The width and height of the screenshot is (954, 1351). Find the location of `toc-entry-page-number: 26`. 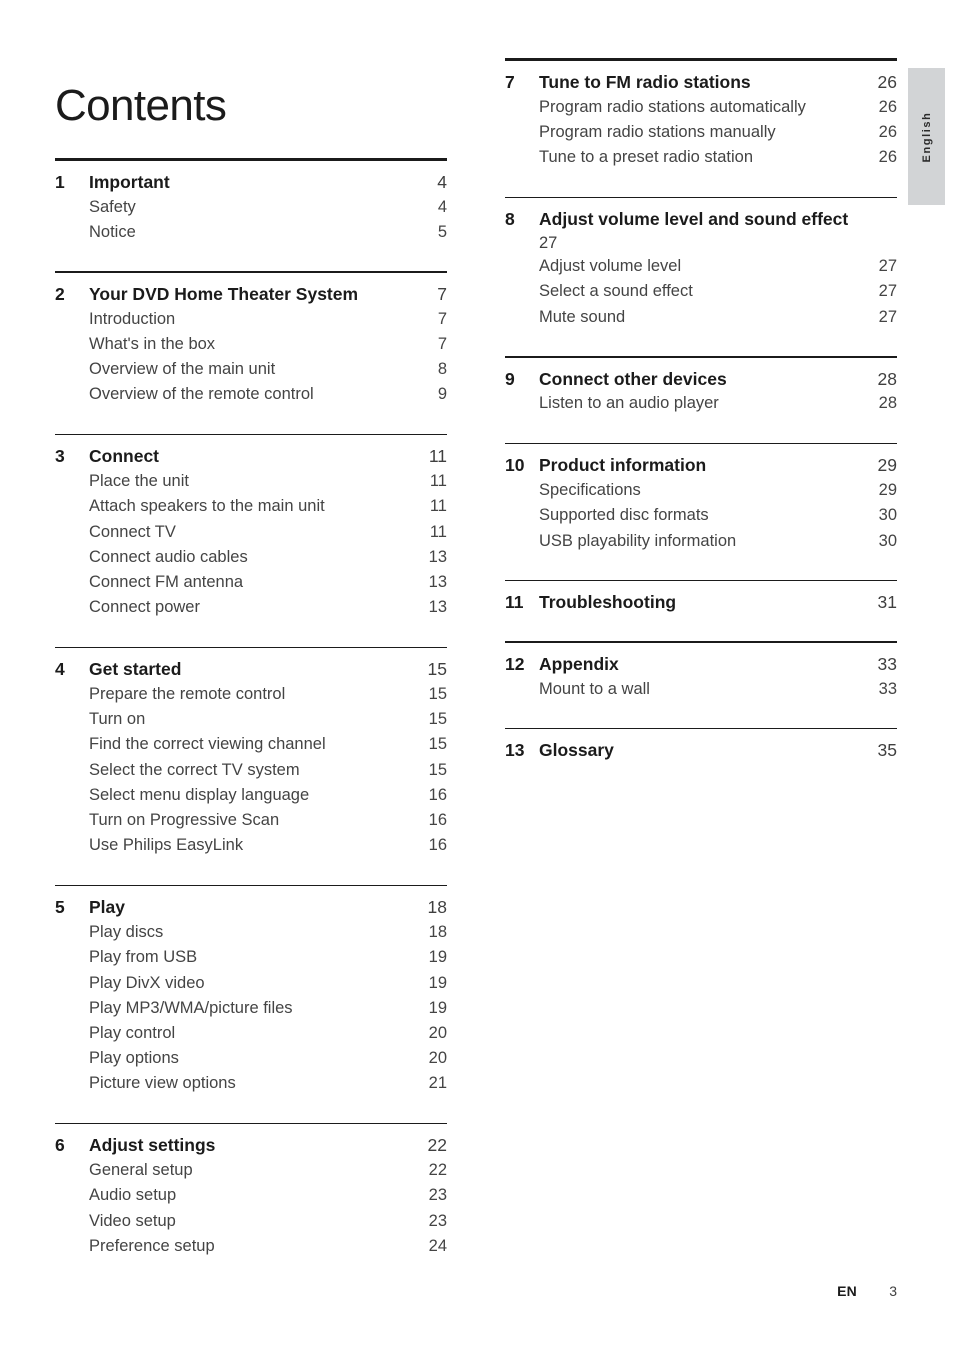

toc-entry-page-number: 26 is located at coordinates (887, 106).